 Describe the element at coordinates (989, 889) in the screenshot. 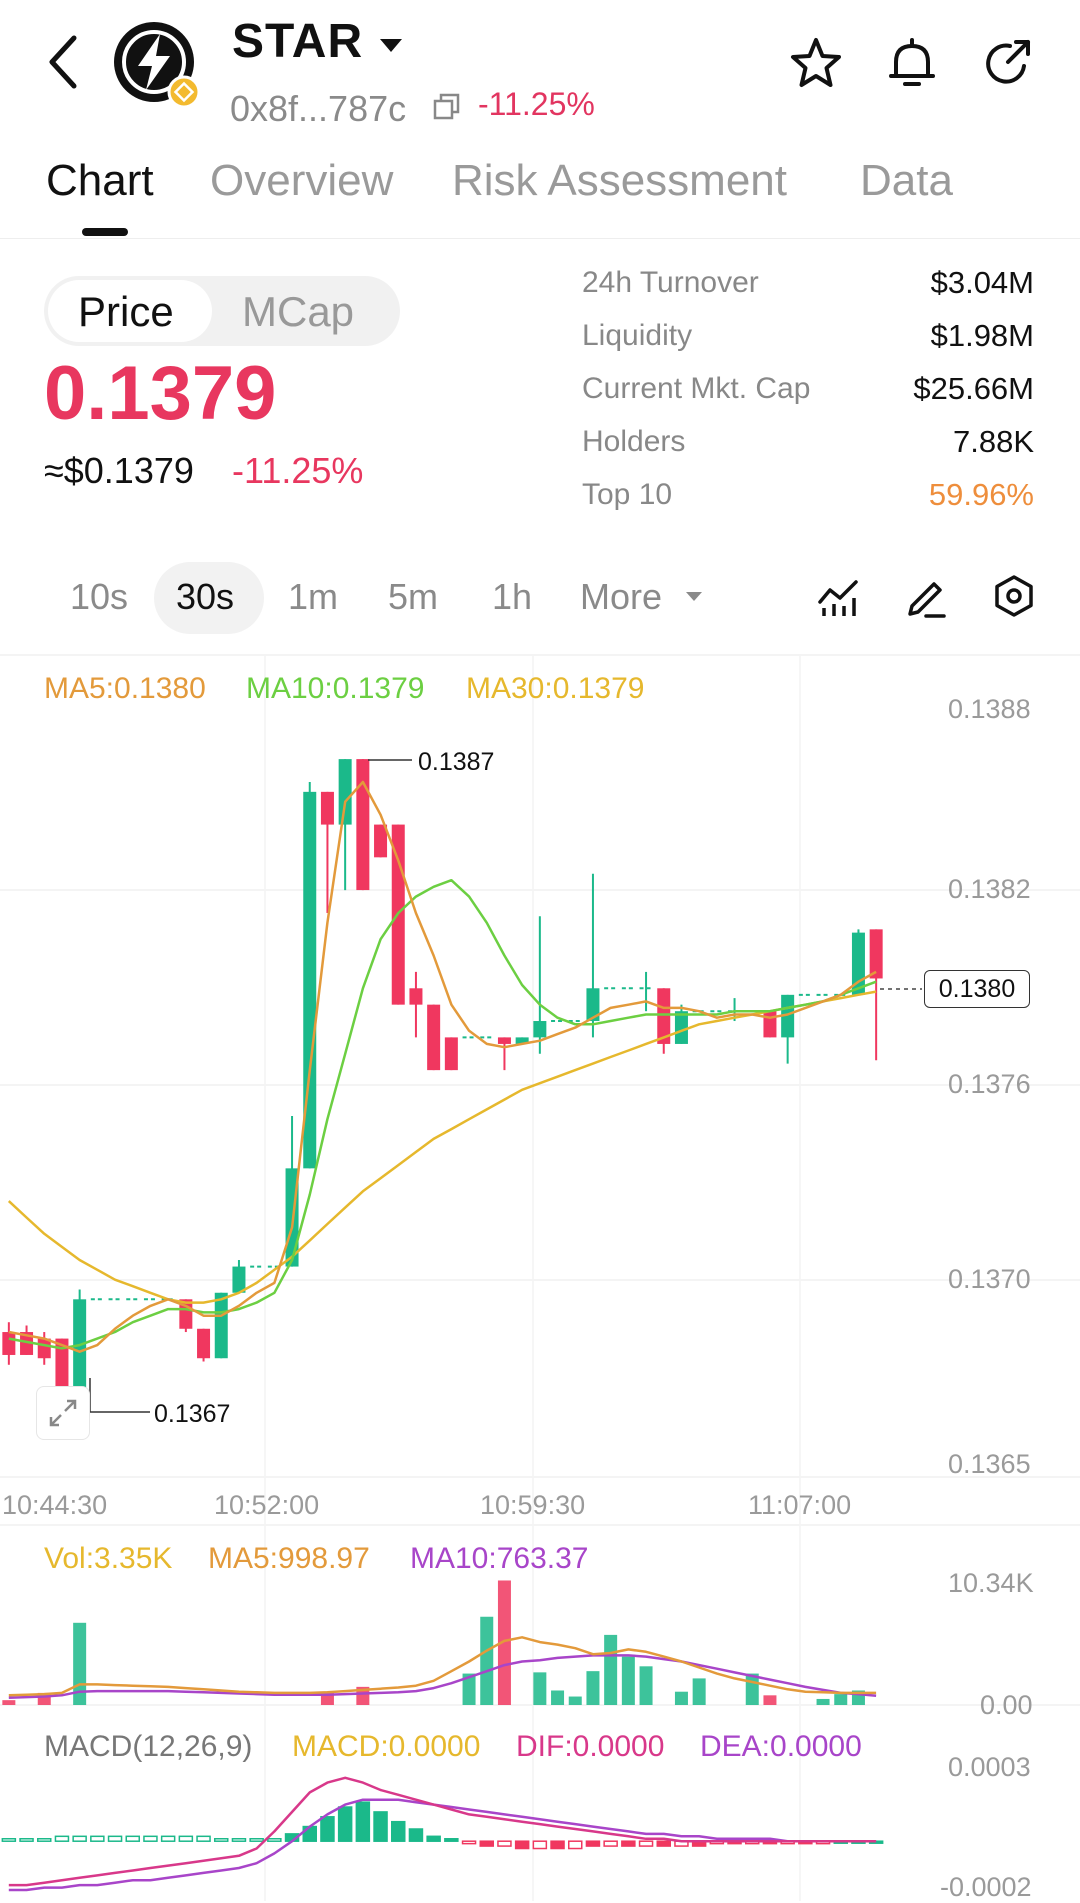

I see `y-axis-label: 0.1382` at that location.